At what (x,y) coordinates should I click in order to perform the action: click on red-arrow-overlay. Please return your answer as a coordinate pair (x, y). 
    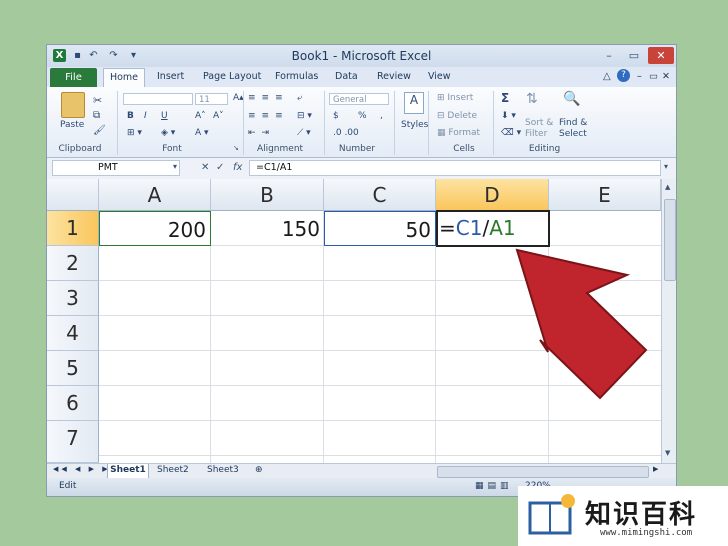
    Looking at the image, I should click on (581, 324).